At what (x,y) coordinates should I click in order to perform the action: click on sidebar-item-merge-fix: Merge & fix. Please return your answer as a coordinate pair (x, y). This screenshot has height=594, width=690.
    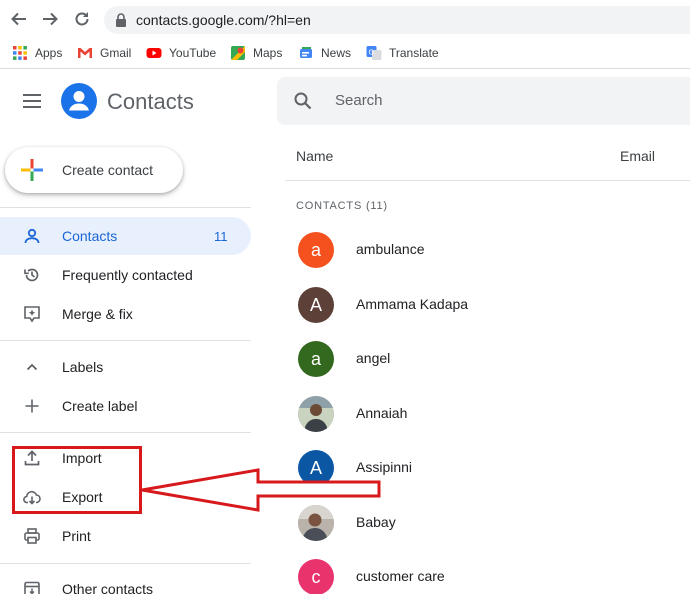
    Looking at the image, I should click on (125, 314).